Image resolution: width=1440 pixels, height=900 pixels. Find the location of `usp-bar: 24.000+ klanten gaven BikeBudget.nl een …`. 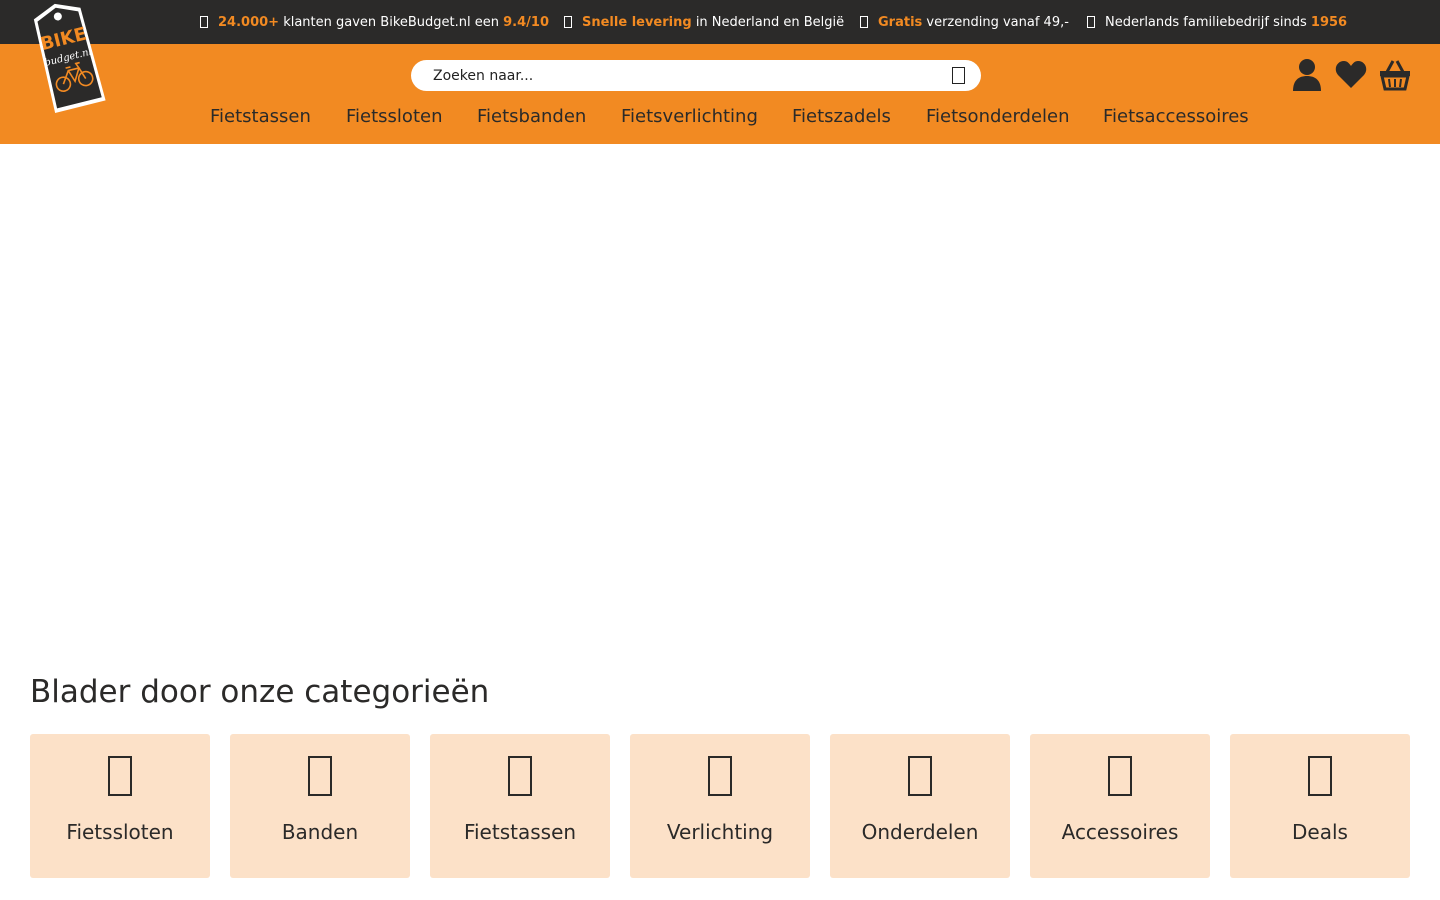

usp-bar: 24.000+ klanten gaven BikeBudget.nl een … is located at coordinates (720, 22).